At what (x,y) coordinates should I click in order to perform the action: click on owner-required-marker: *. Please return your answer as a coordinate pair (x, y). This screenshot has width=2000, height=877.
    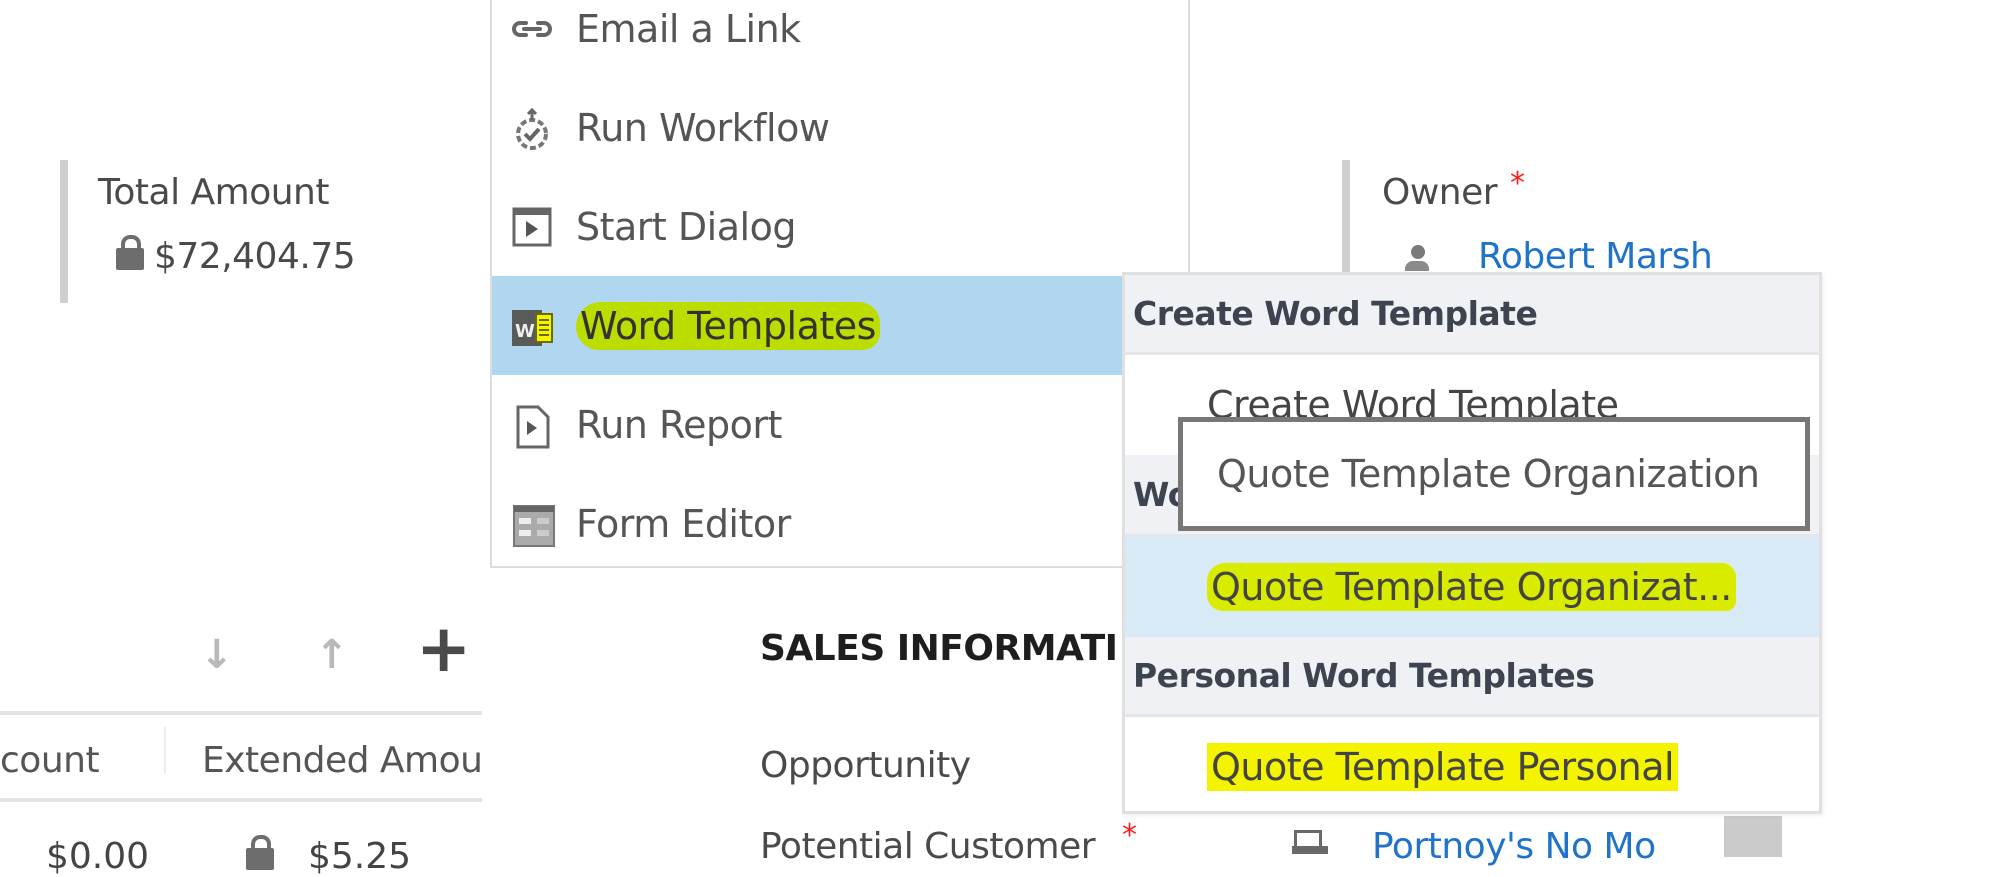
    Looking at the image, I should click on (1517, 183).